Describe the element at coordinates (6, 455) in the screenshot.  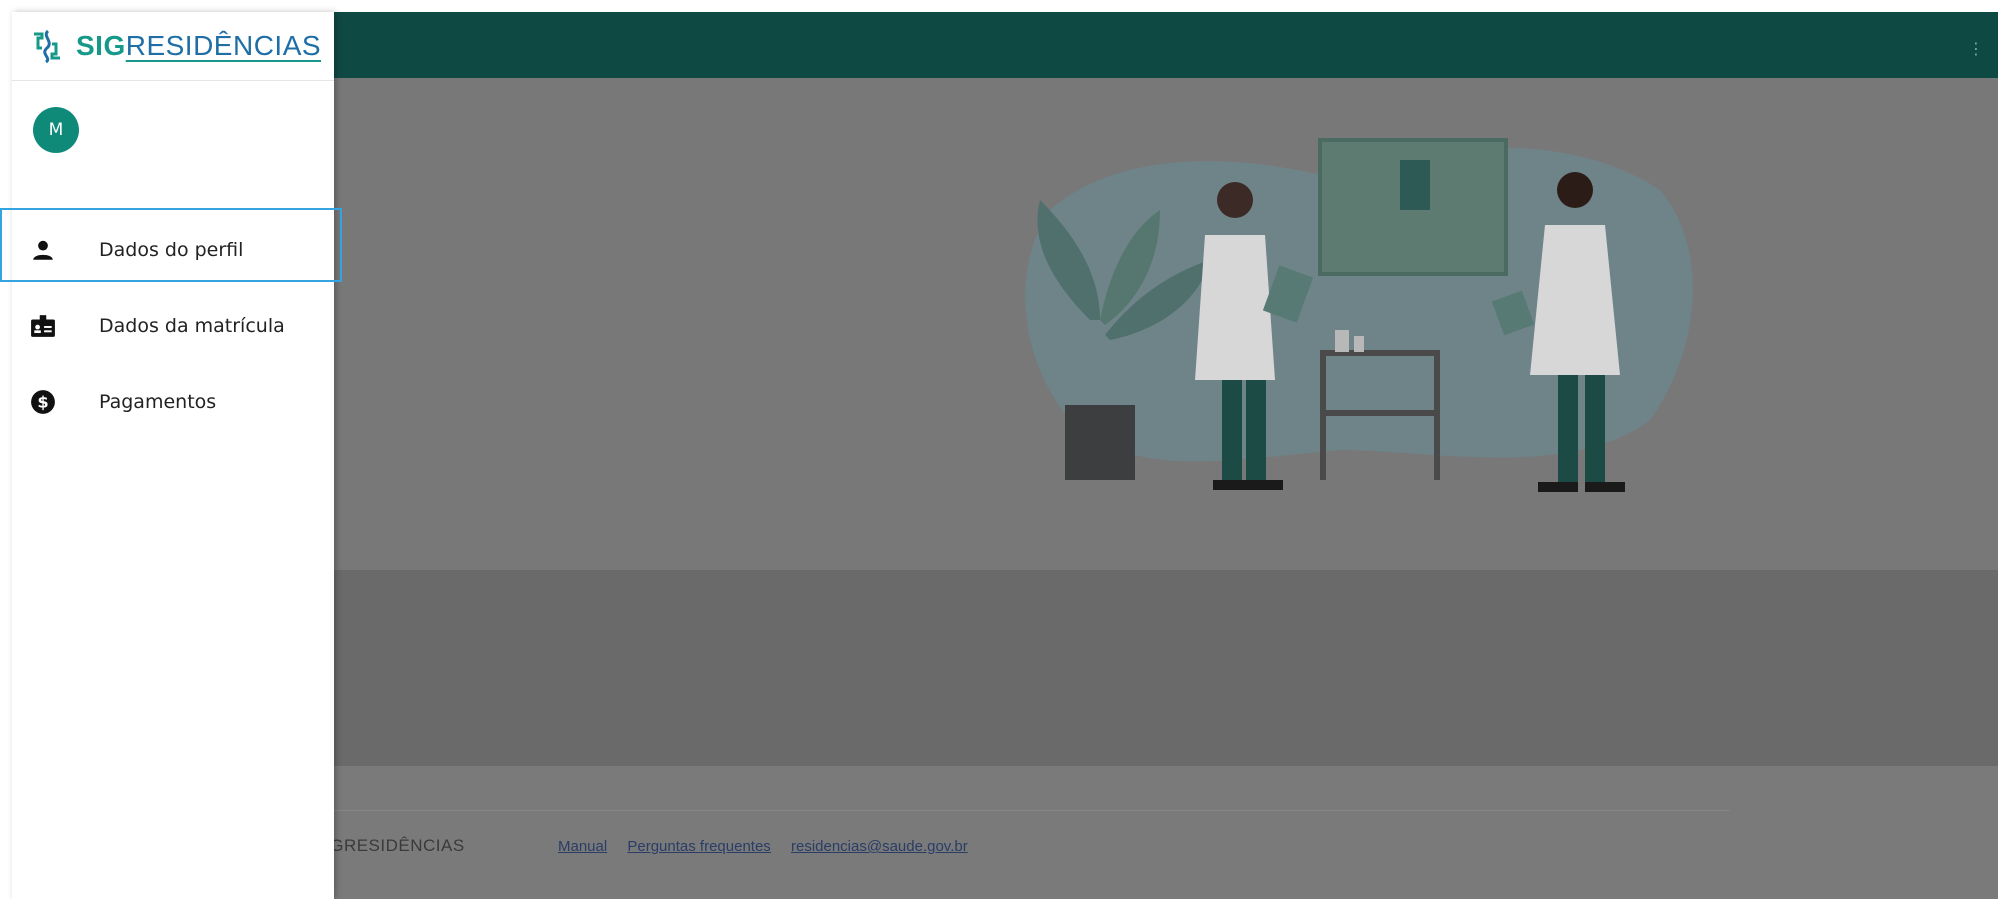
I see `drawer-edge` at that location.